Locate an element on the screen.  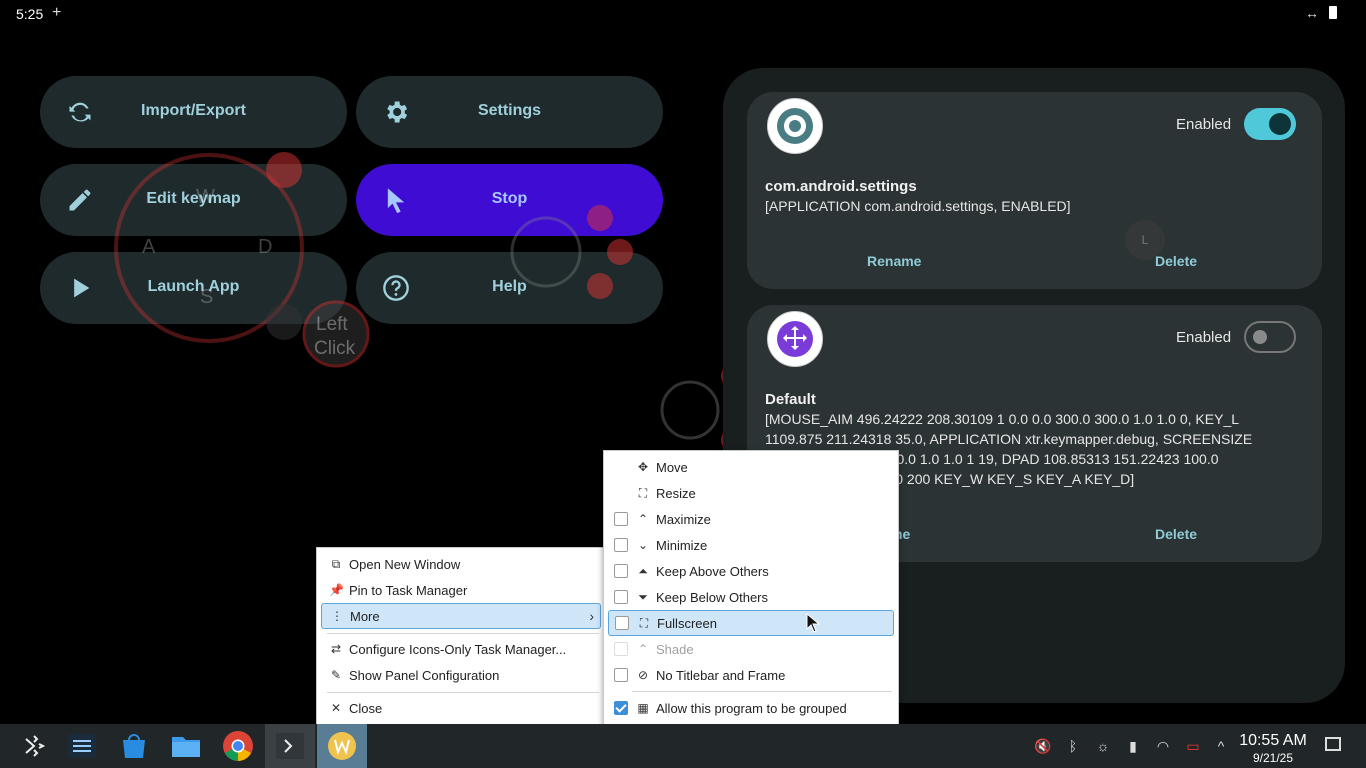
group-icon: ▦ is located at coordinates (643, 708).